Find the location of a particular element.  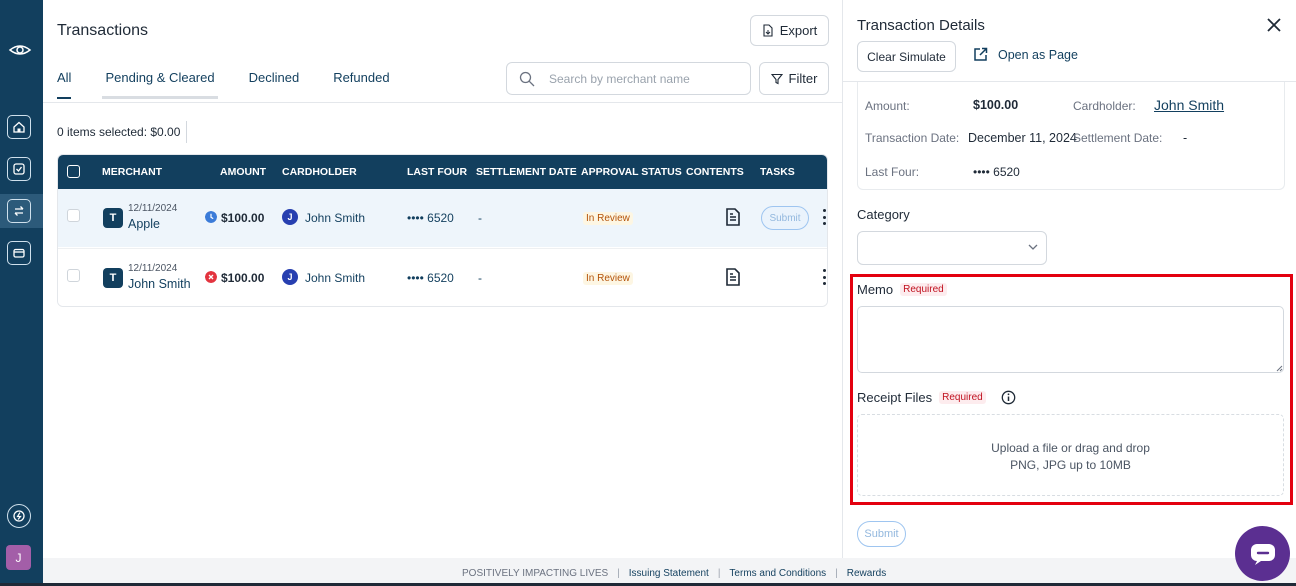

chat-icon is located at coordinates (1262, 554).